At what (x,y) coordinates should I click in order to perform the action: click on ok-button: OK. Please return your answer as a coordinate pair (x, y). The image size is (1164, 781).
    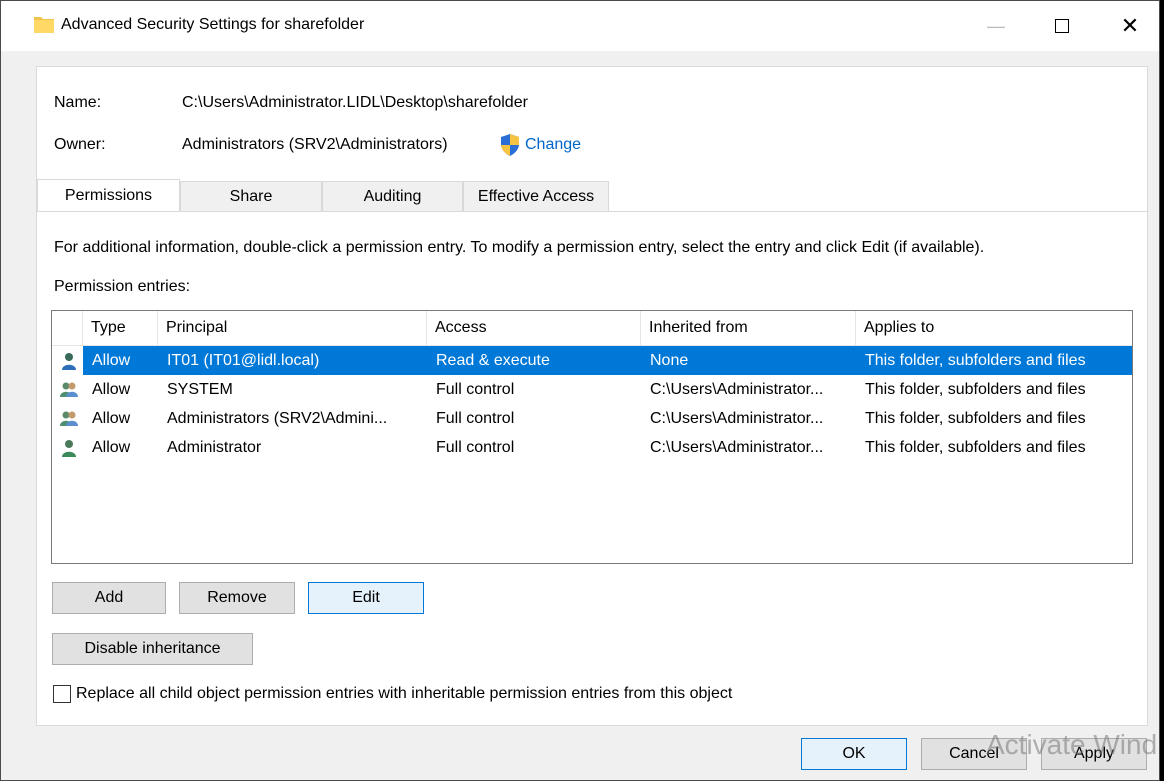
    Looking at the image, I should click on (854, 754).